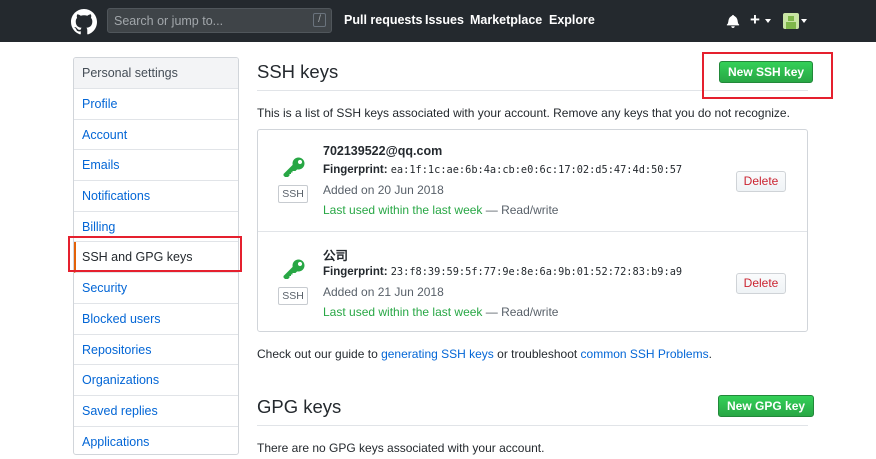 This screenshot has height=459, width=876. Describe the element at coordinates (804, 21) in the screenshot. I see `avatar-dropdown-chevron-icon` at that location.